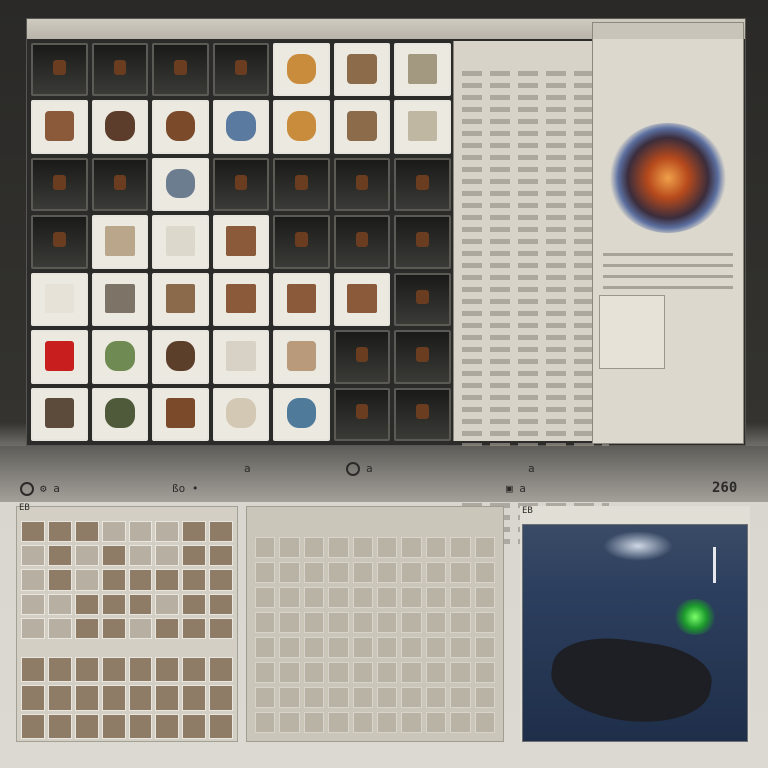 The height and width of the screenshot is (768, 768). I want to click on 3d-viewport, so click(635, 633).